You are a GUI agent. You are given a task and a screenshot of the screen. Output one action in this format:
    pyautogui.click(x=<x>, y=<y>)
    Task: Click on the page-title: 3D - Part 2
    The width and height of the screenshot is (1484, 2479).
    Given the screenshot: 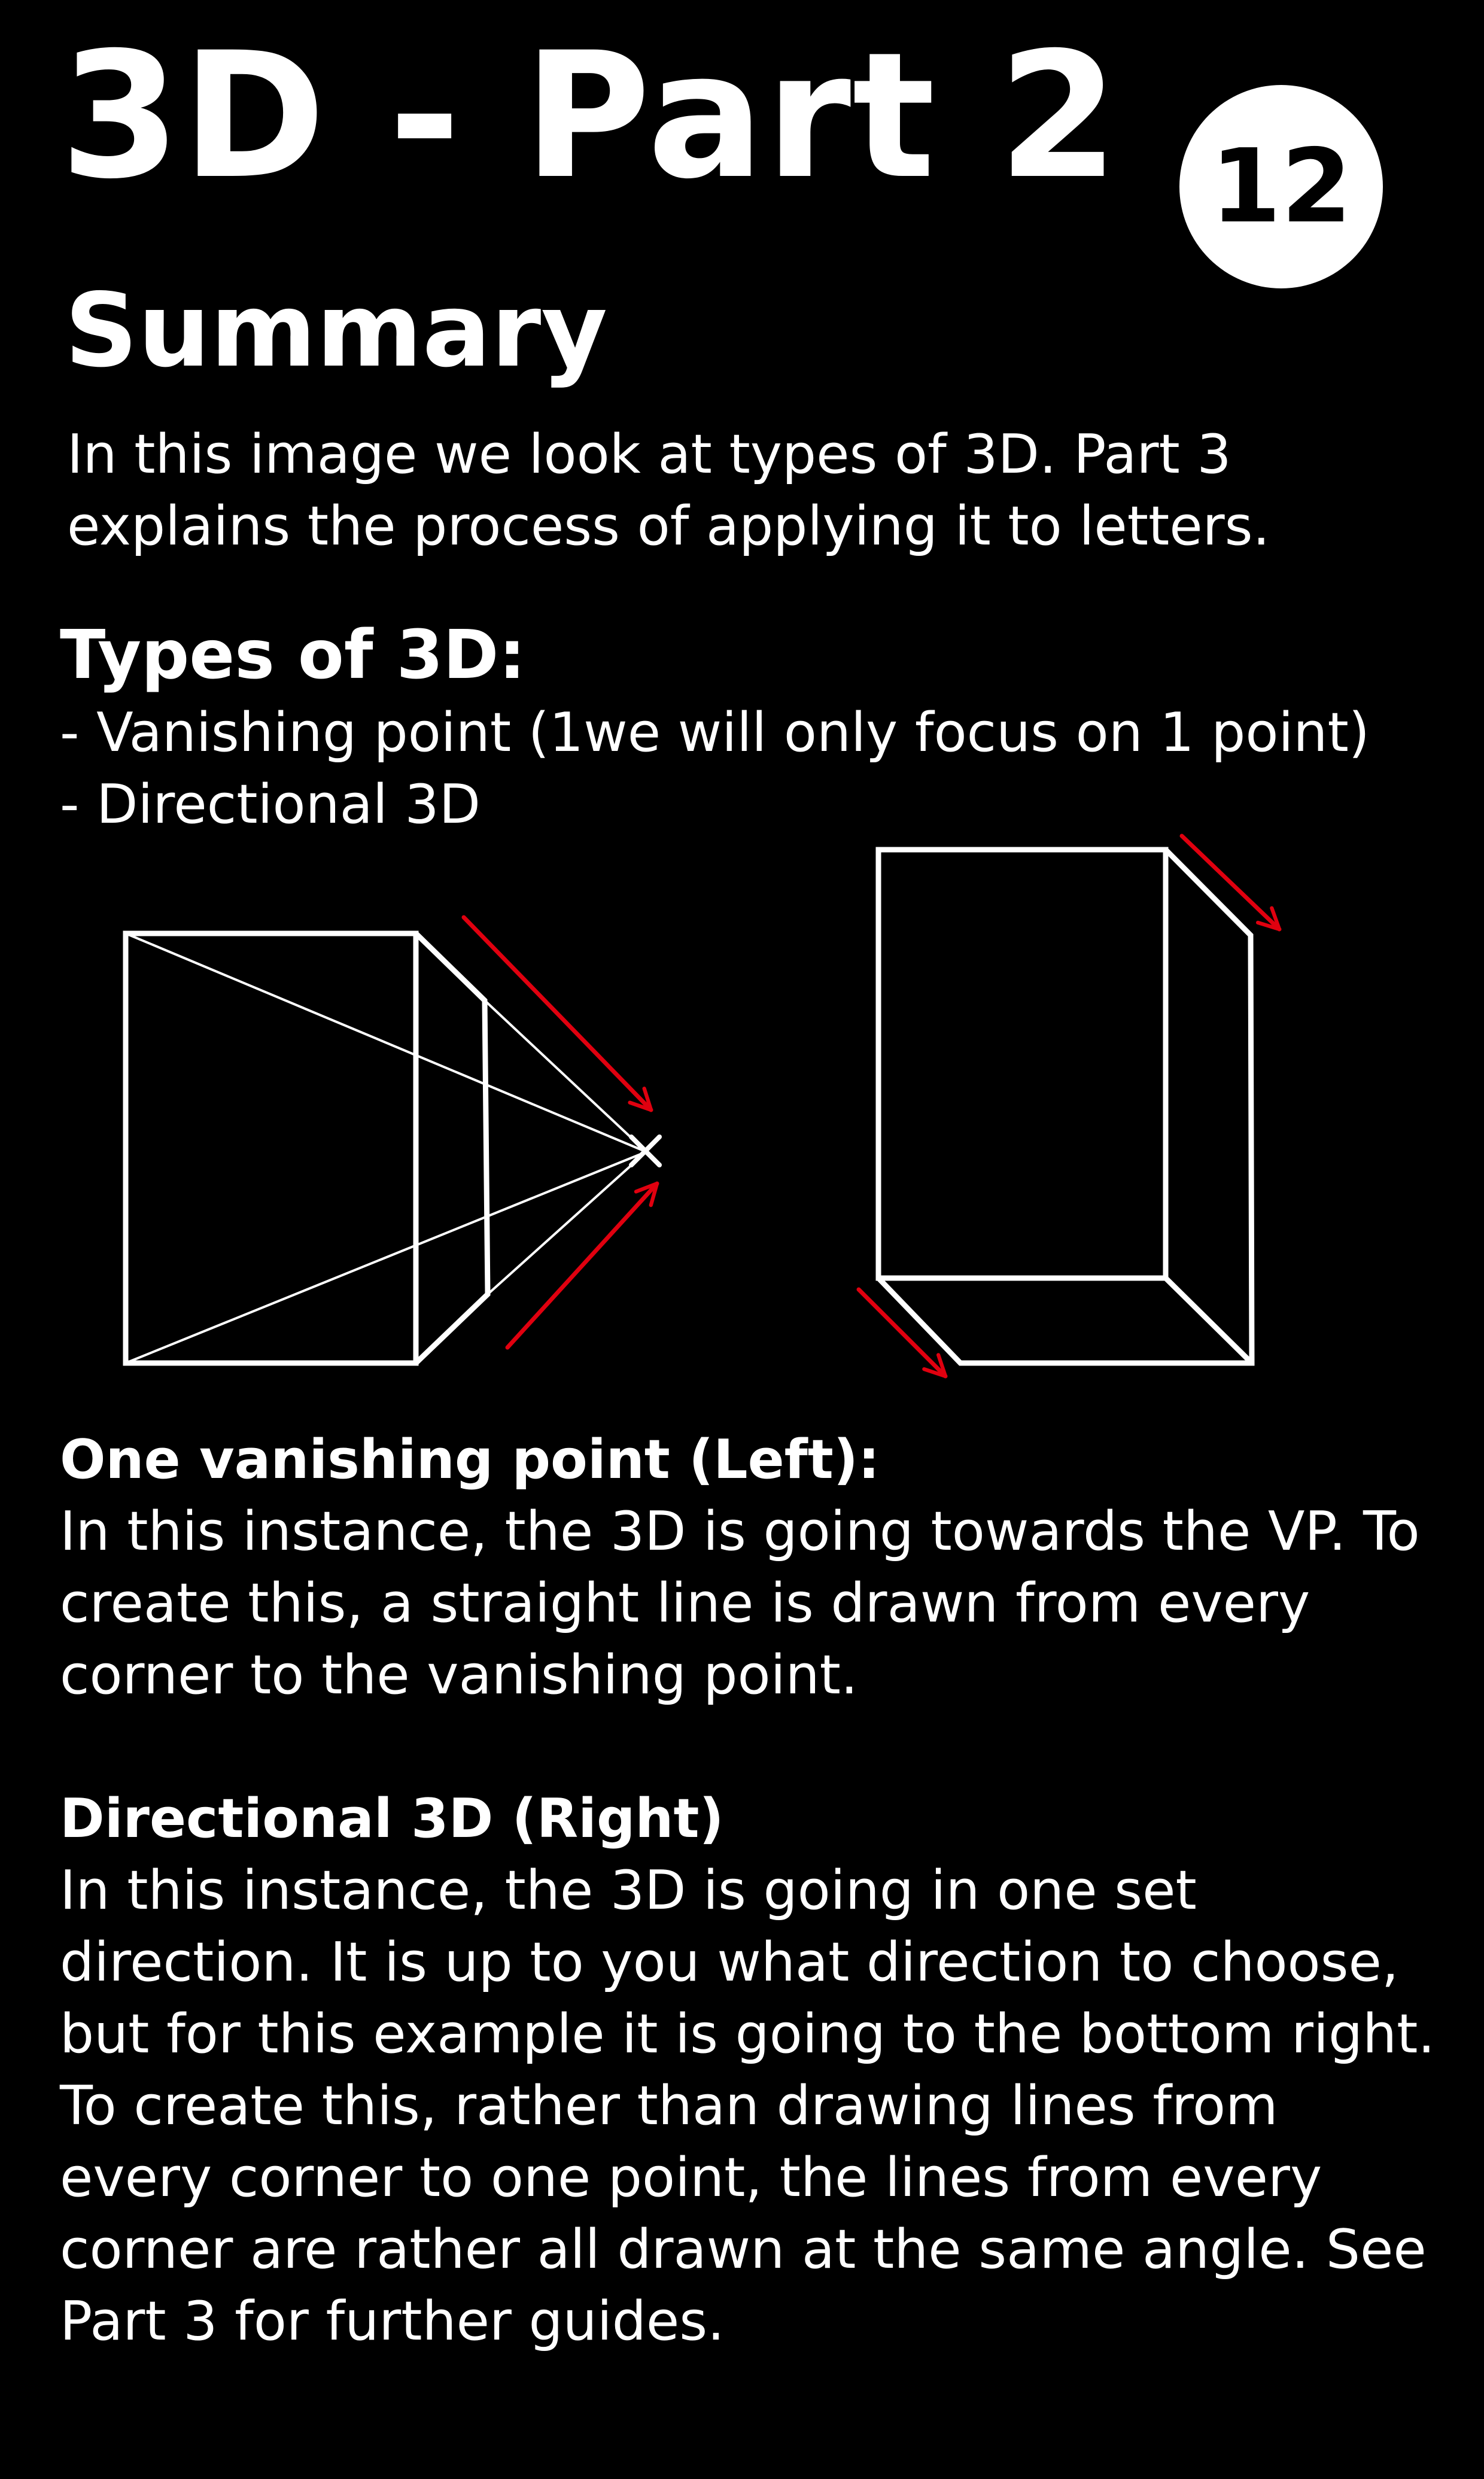 What is the action you would take?
    pyautogui.click(x=590, y=117)
    